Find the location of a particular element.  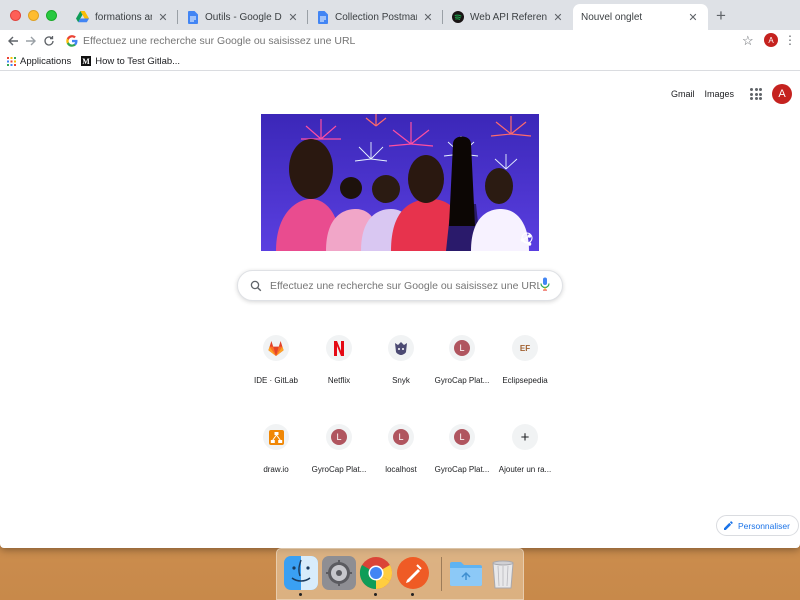

tab-title: formations arrivants - Google is located at coordinates (123, 17).